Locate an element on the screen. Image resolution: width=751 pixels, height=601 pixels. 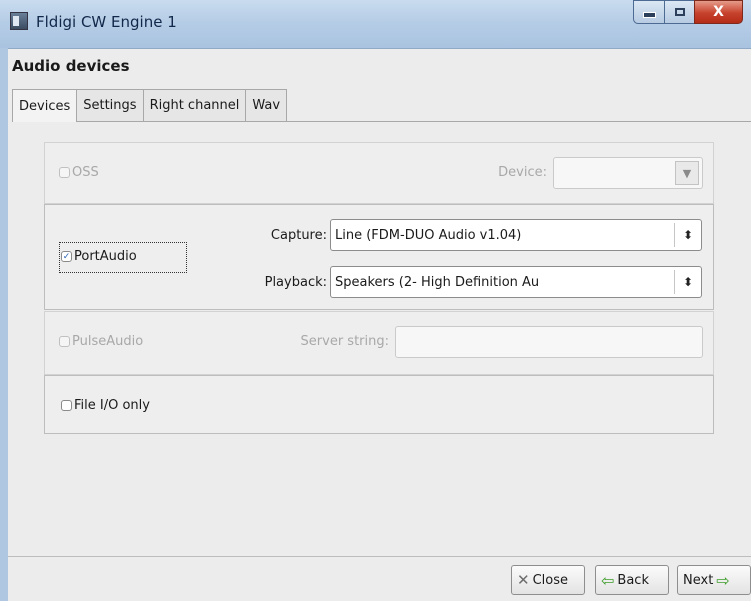
tab-settings: Settings is located at coordinates (110, 105).